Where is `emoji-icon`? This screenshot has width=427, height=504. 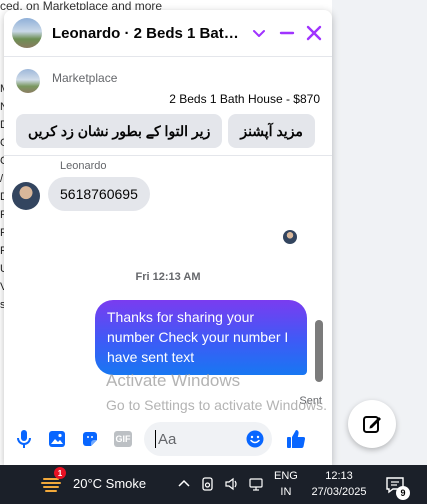 emoji-icon is located at coordinates (255, 441).